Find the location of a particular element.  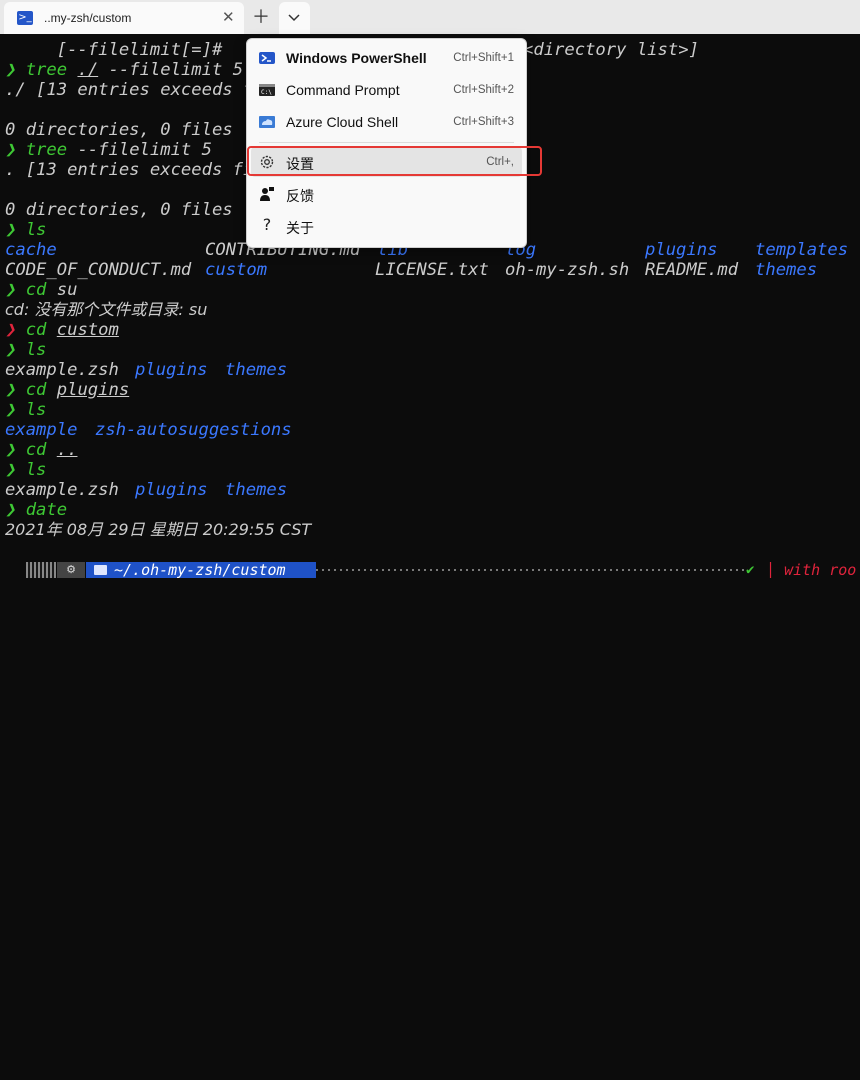

menu-item-about: ? 关于 is located at coordinates (386, 226).